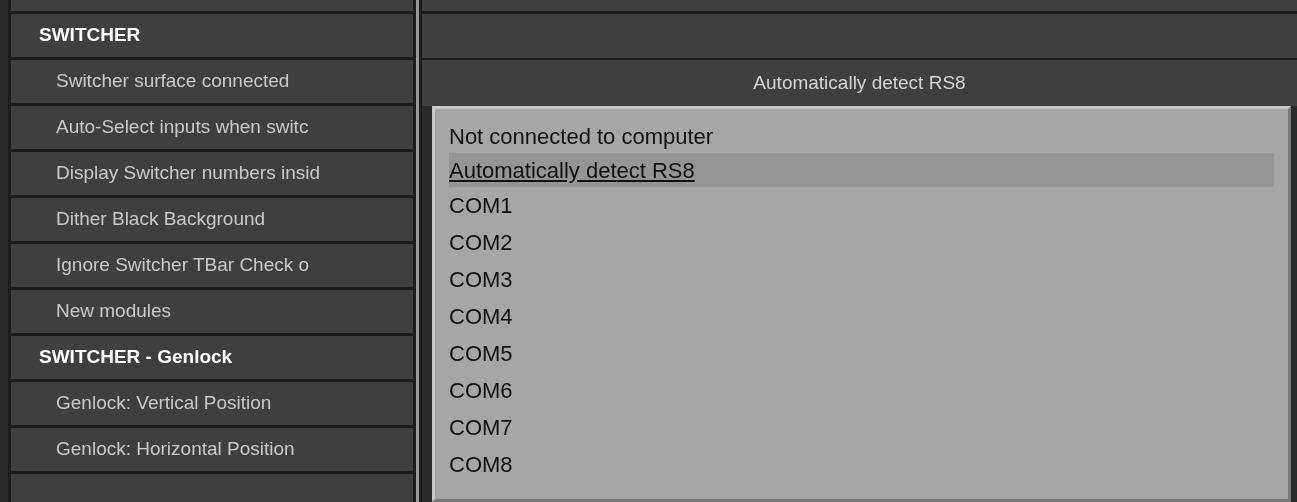 Image resolution: width=1297 pixels, height=502 pixels. I want to click on dropdown-option: COM6, so click(861, 390).